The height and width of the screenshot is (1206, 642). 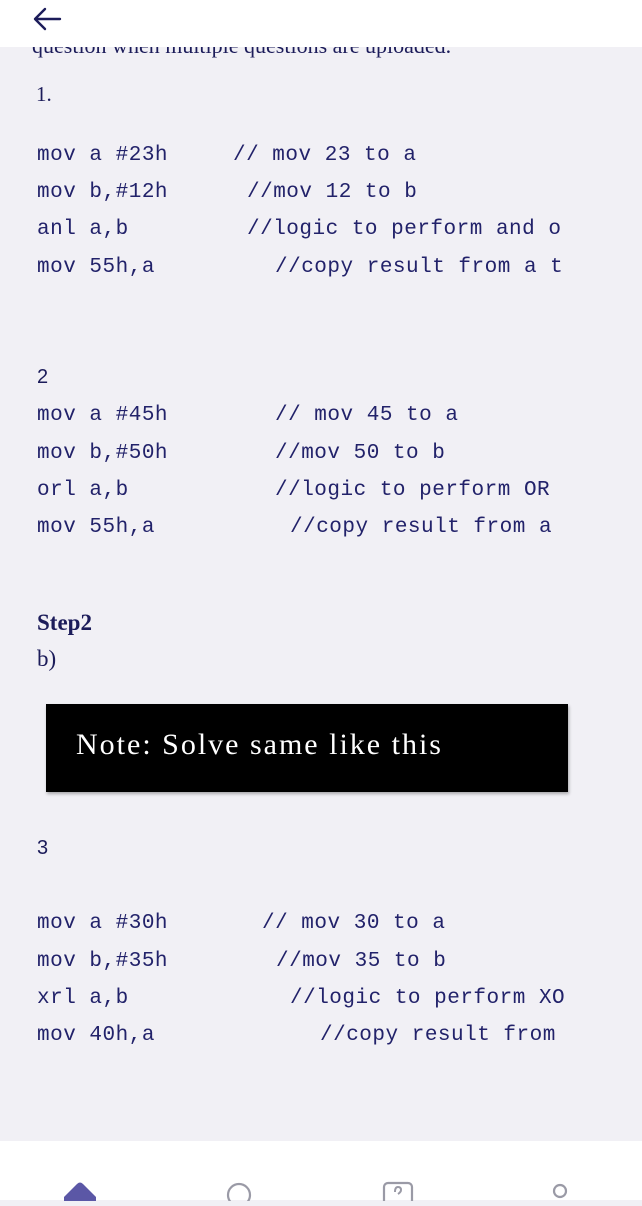 I want to click on code-comment: // mov 45 to a, so click(x=367, y=415).